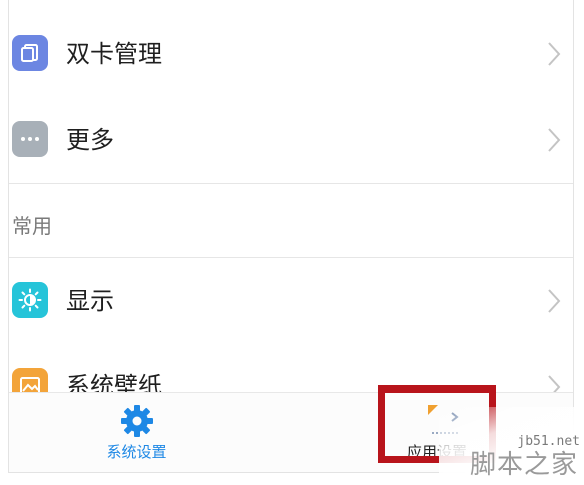  Describe the element at coordinates (90, 301) in the screenshot. I see `settings-item-label: 显示` at that location.